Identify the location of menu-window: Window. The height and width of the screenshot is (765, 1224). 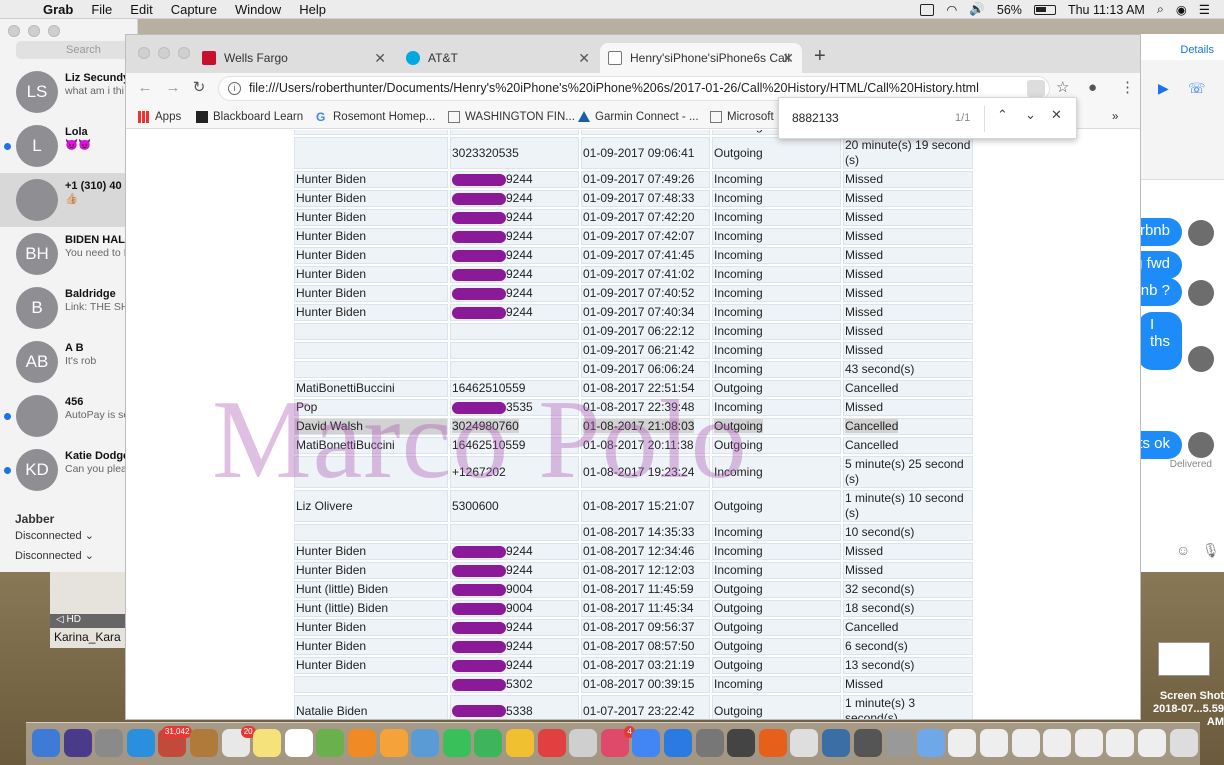
(258, 9).